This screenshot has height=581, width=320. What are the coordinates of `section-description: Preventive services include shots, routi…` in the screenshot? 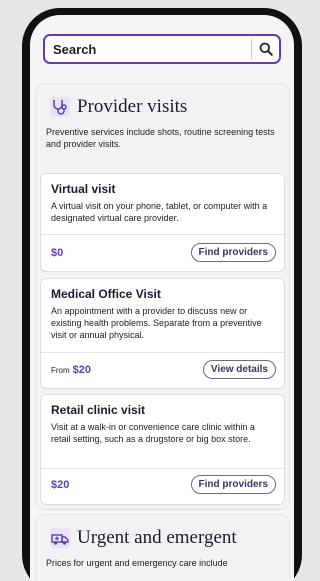 It's located at (160, 138).